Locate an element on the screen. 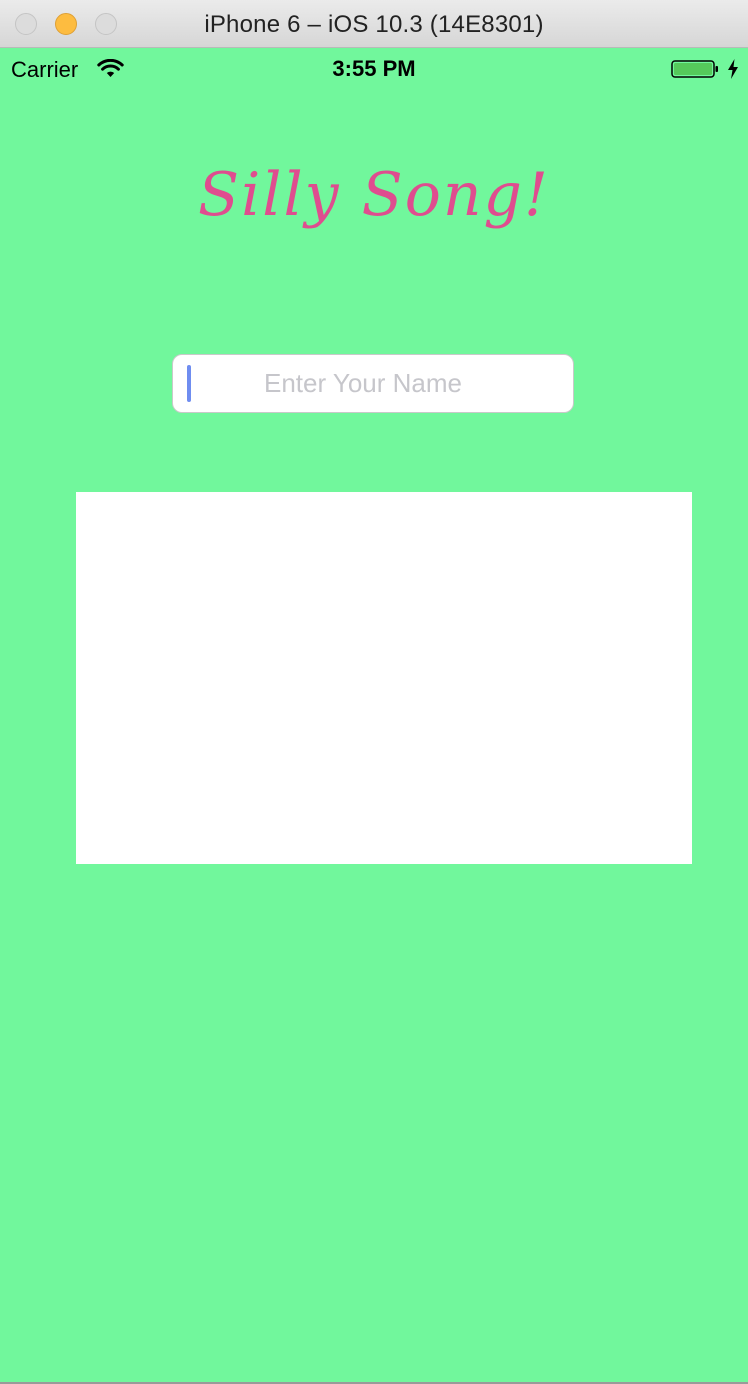 The image size is (748, 1384). text-cursor is located at coordinates (189, 383).